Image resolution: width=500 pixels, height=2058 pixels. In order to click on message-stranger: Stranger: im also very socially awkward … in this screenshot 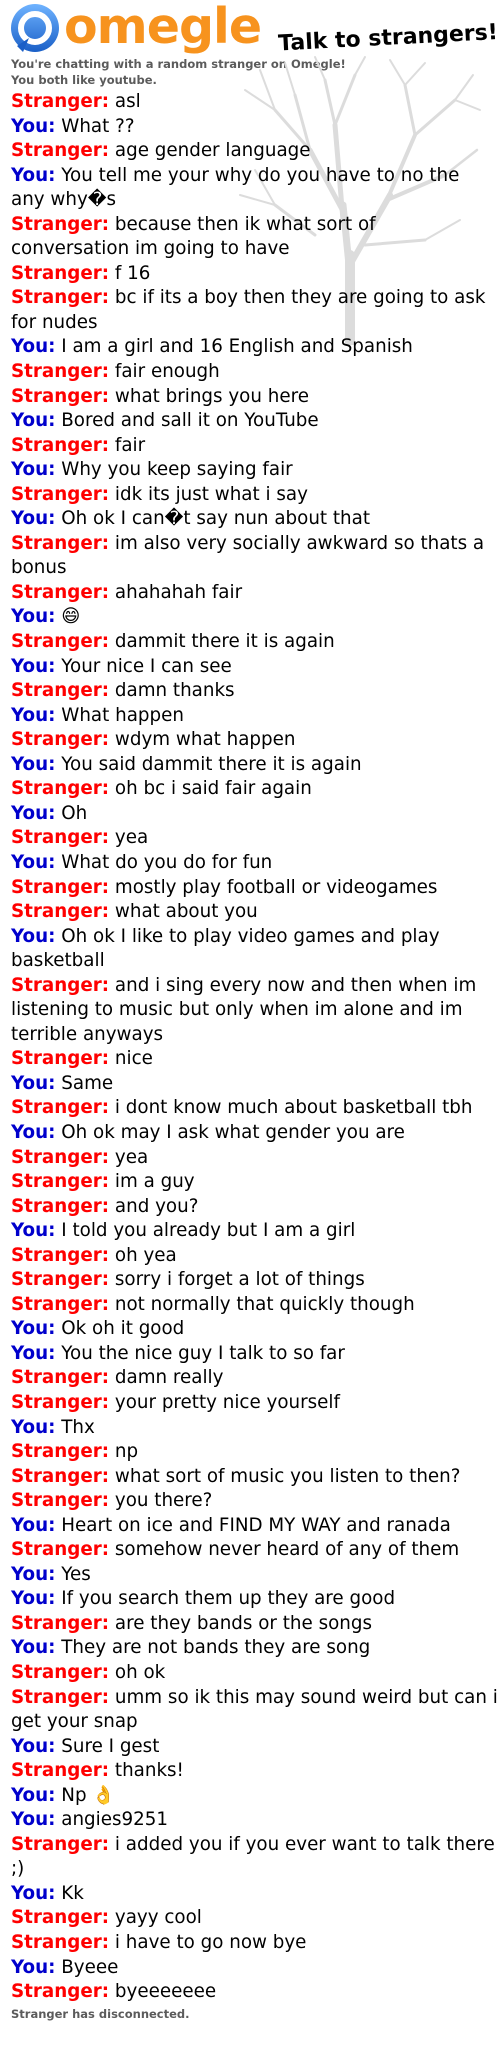, I will do `click(254, 556)`.